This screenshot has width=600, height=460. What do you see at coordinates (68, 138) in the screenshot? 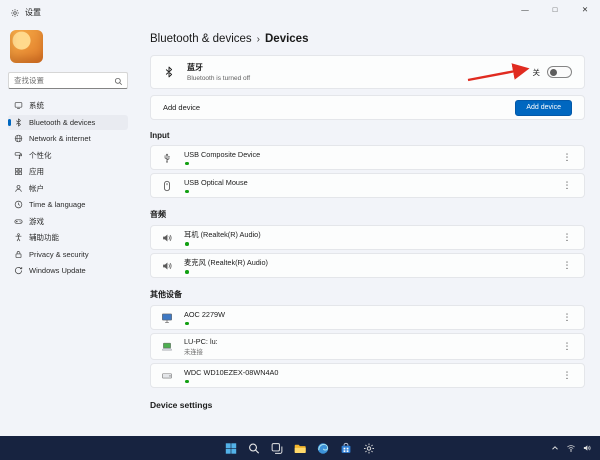
I see `sidebar-item-network-internet: Network & internet` at bounding box center [68, 138].